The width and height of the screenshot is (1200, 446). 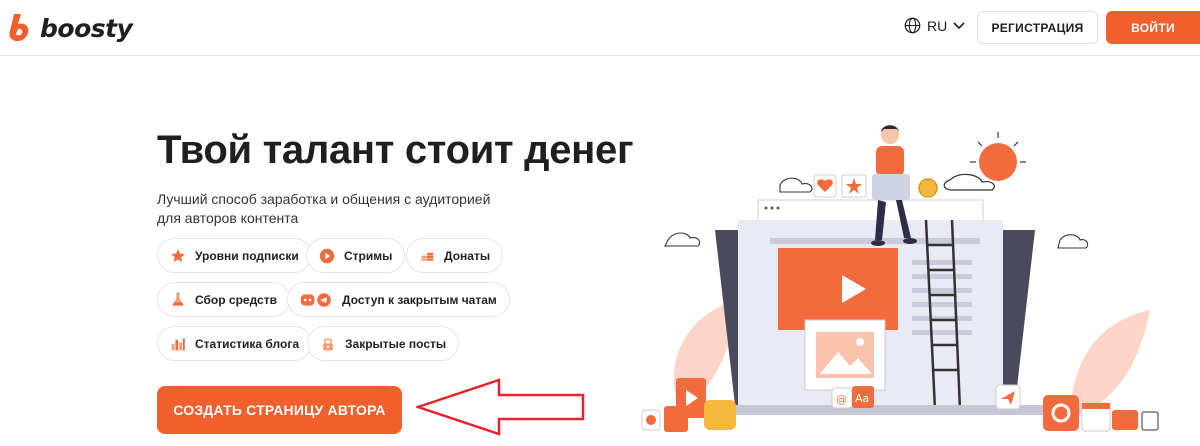 What do you see at coordinates (467, 255) in the screenshot?
I see `feature-chip-label: Донаты` at bounding box center [467, 255].